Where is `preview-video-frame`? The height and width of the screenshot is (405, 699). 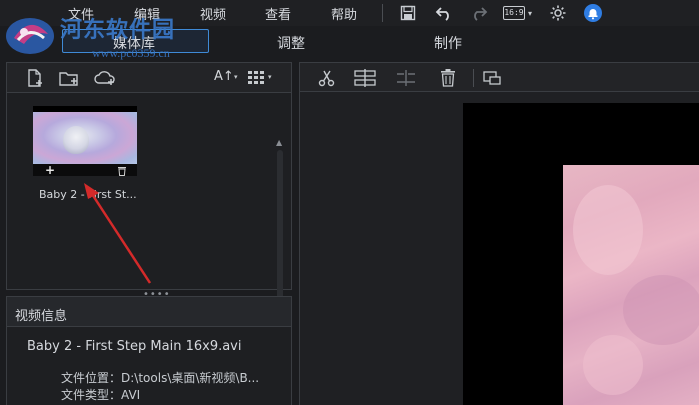
preview-video-frame is located at coordinates (631, 285).